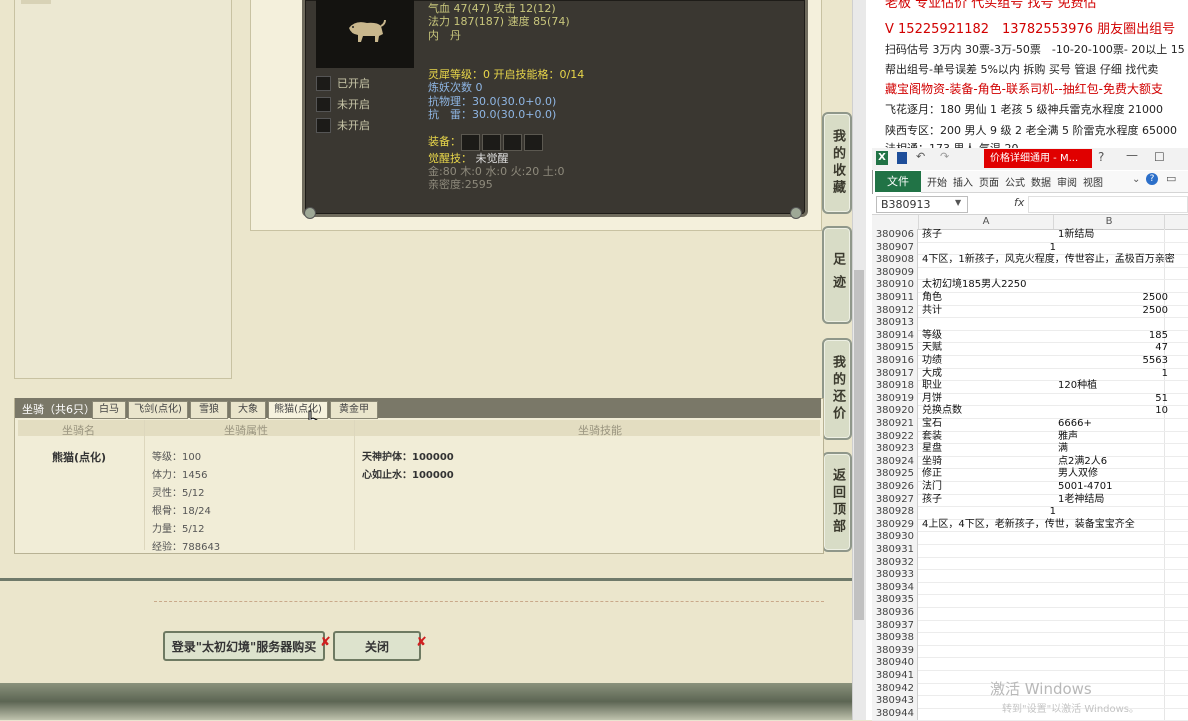  What do you see at coordinates (837, 502) in the screenshot?
I see `back-to-top-button: 返回顶部` at bounding box center [837, 502].